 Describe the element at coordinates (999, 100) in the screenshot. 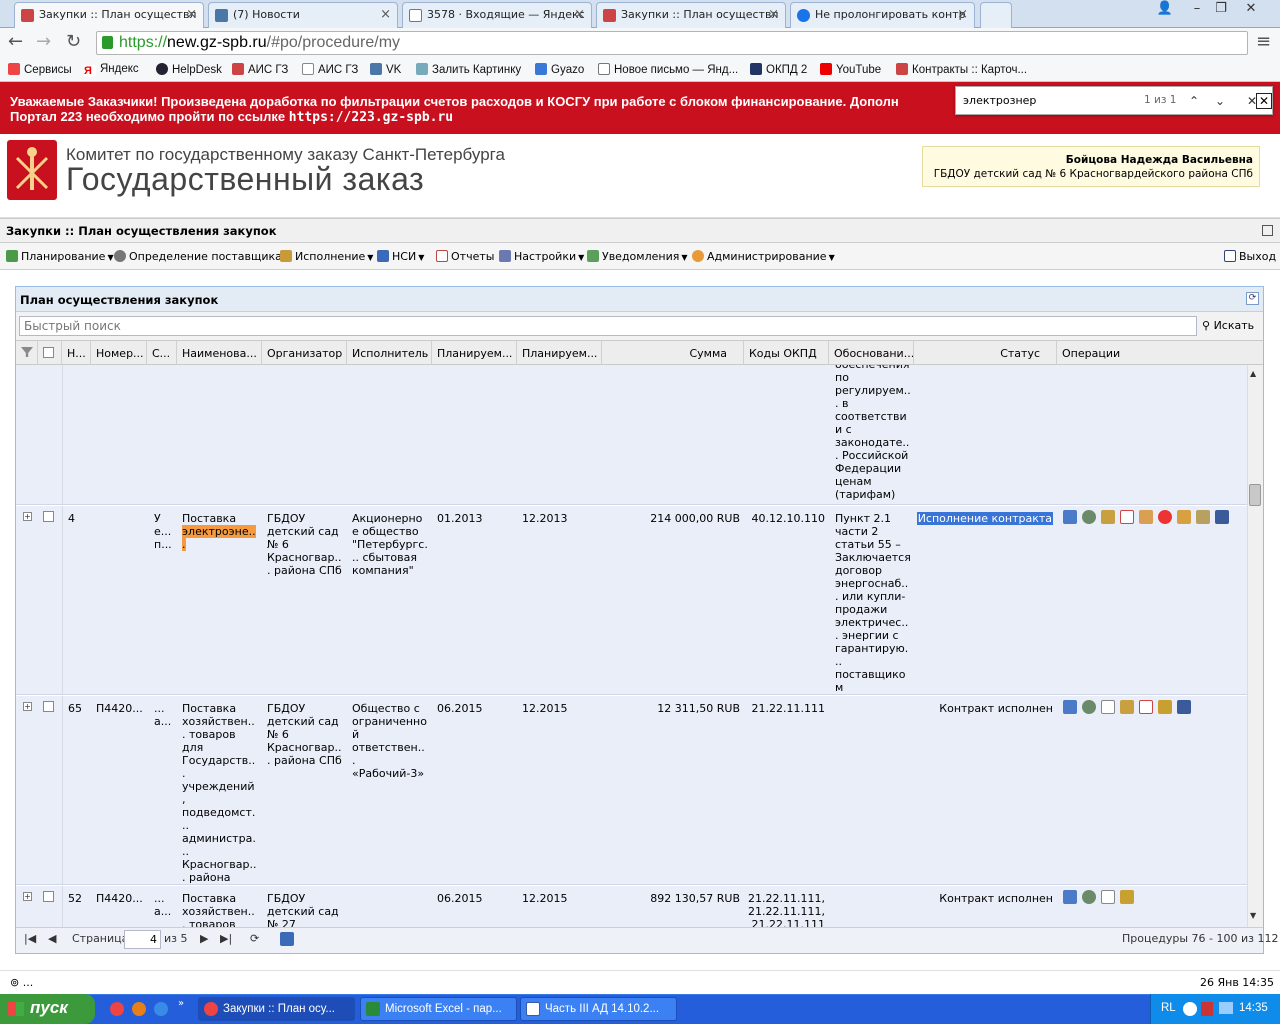

I see `find-input: электрознер` at that location.